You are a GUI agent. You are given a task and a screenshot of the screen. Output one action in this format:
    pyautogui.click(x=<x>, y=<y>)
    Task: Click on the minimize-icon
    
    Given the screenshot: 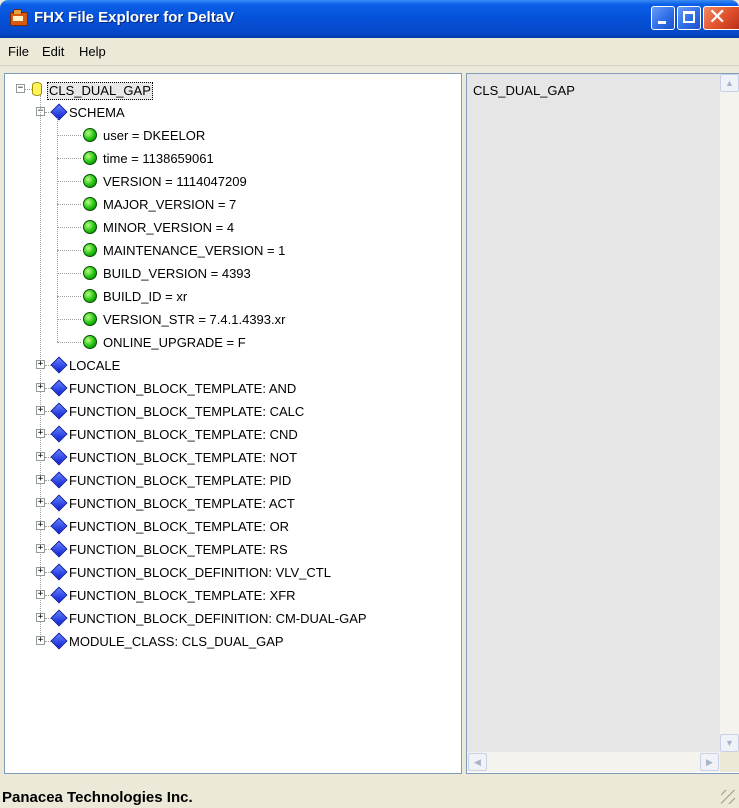 What is the action you would take?
    pyautogui.click(x=662, y=22)
    